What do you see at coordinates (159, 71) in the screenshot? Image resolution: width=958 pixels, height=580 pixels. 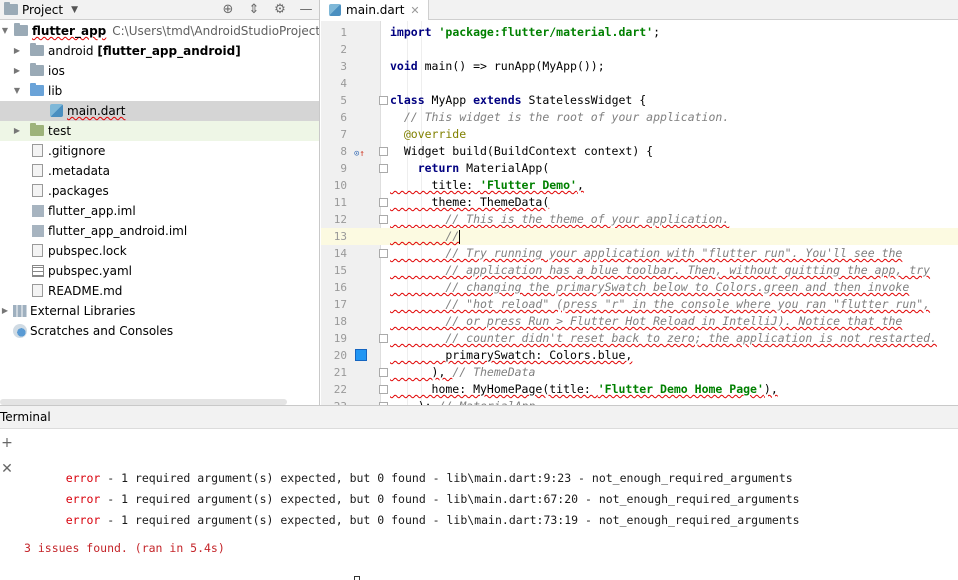 I see `tree-item-ios: ▶ ios` at bounding box center [159, 71].